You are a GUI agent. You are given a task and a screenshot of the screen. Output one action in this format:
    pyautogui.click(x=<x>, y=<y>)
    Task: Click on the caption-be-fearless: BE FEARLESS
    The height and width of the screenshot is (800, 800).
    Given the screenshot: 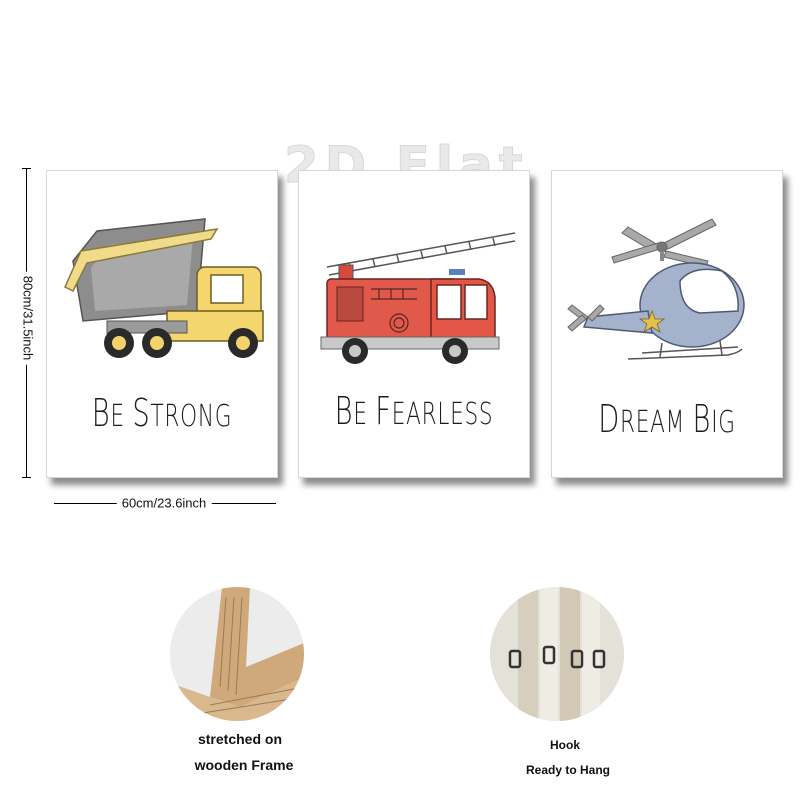 What is the action you would take?
    pyautogui.click(x=414, y=411)
    